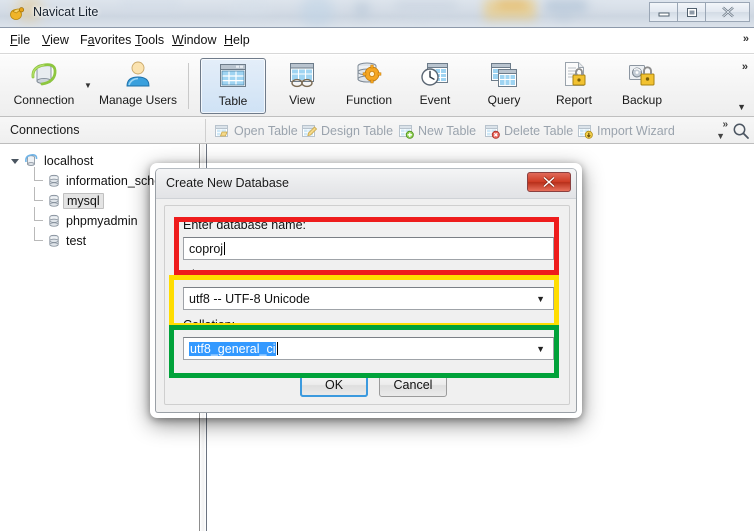  I want to click on toolbar-button-backup: Backup, so click(642, 86).